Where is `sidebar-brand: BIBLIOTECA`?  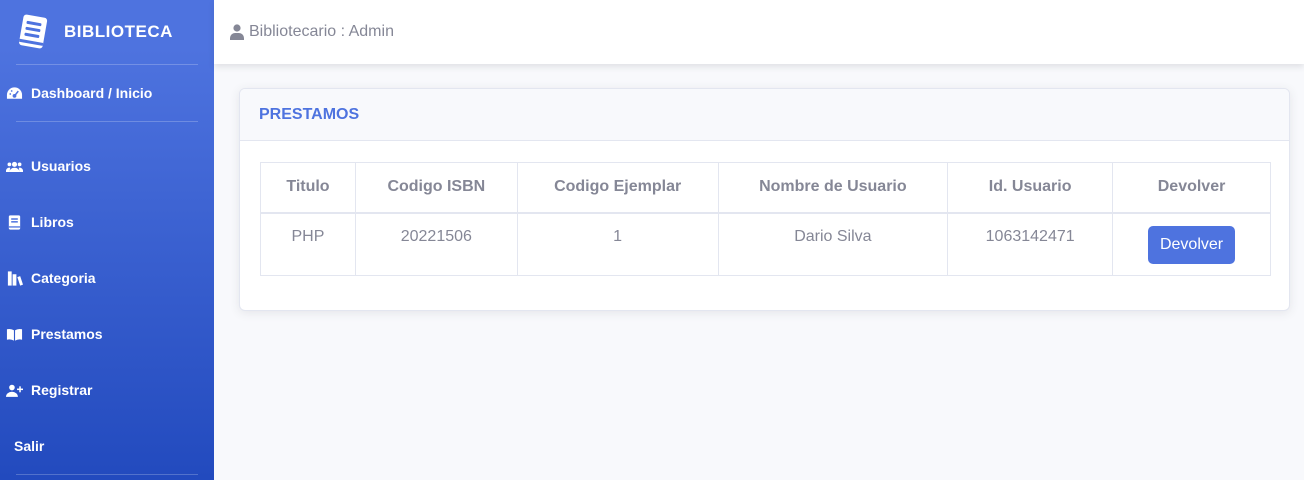
sidebar-brand: BIBLIOTECA is located at coordinates (107, 32).